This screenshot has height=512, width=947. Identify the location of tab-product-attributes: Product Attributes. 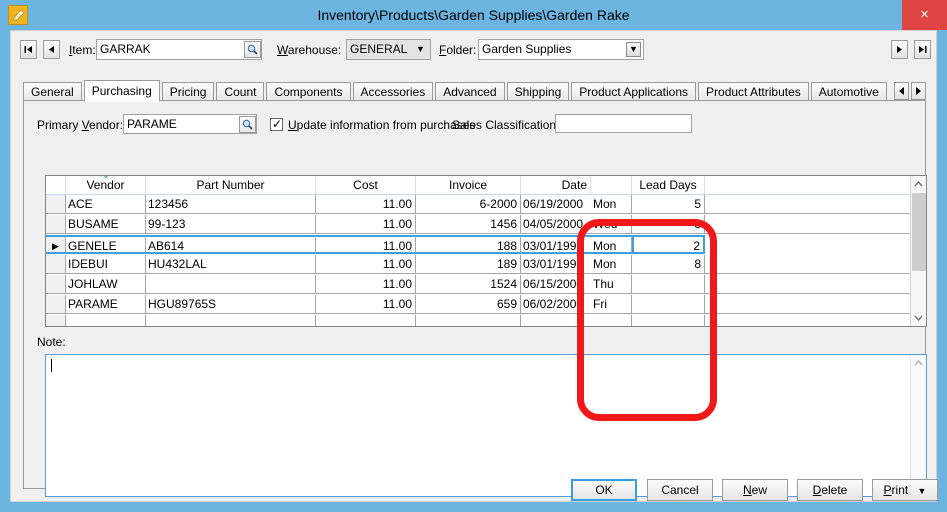
(753, 92).